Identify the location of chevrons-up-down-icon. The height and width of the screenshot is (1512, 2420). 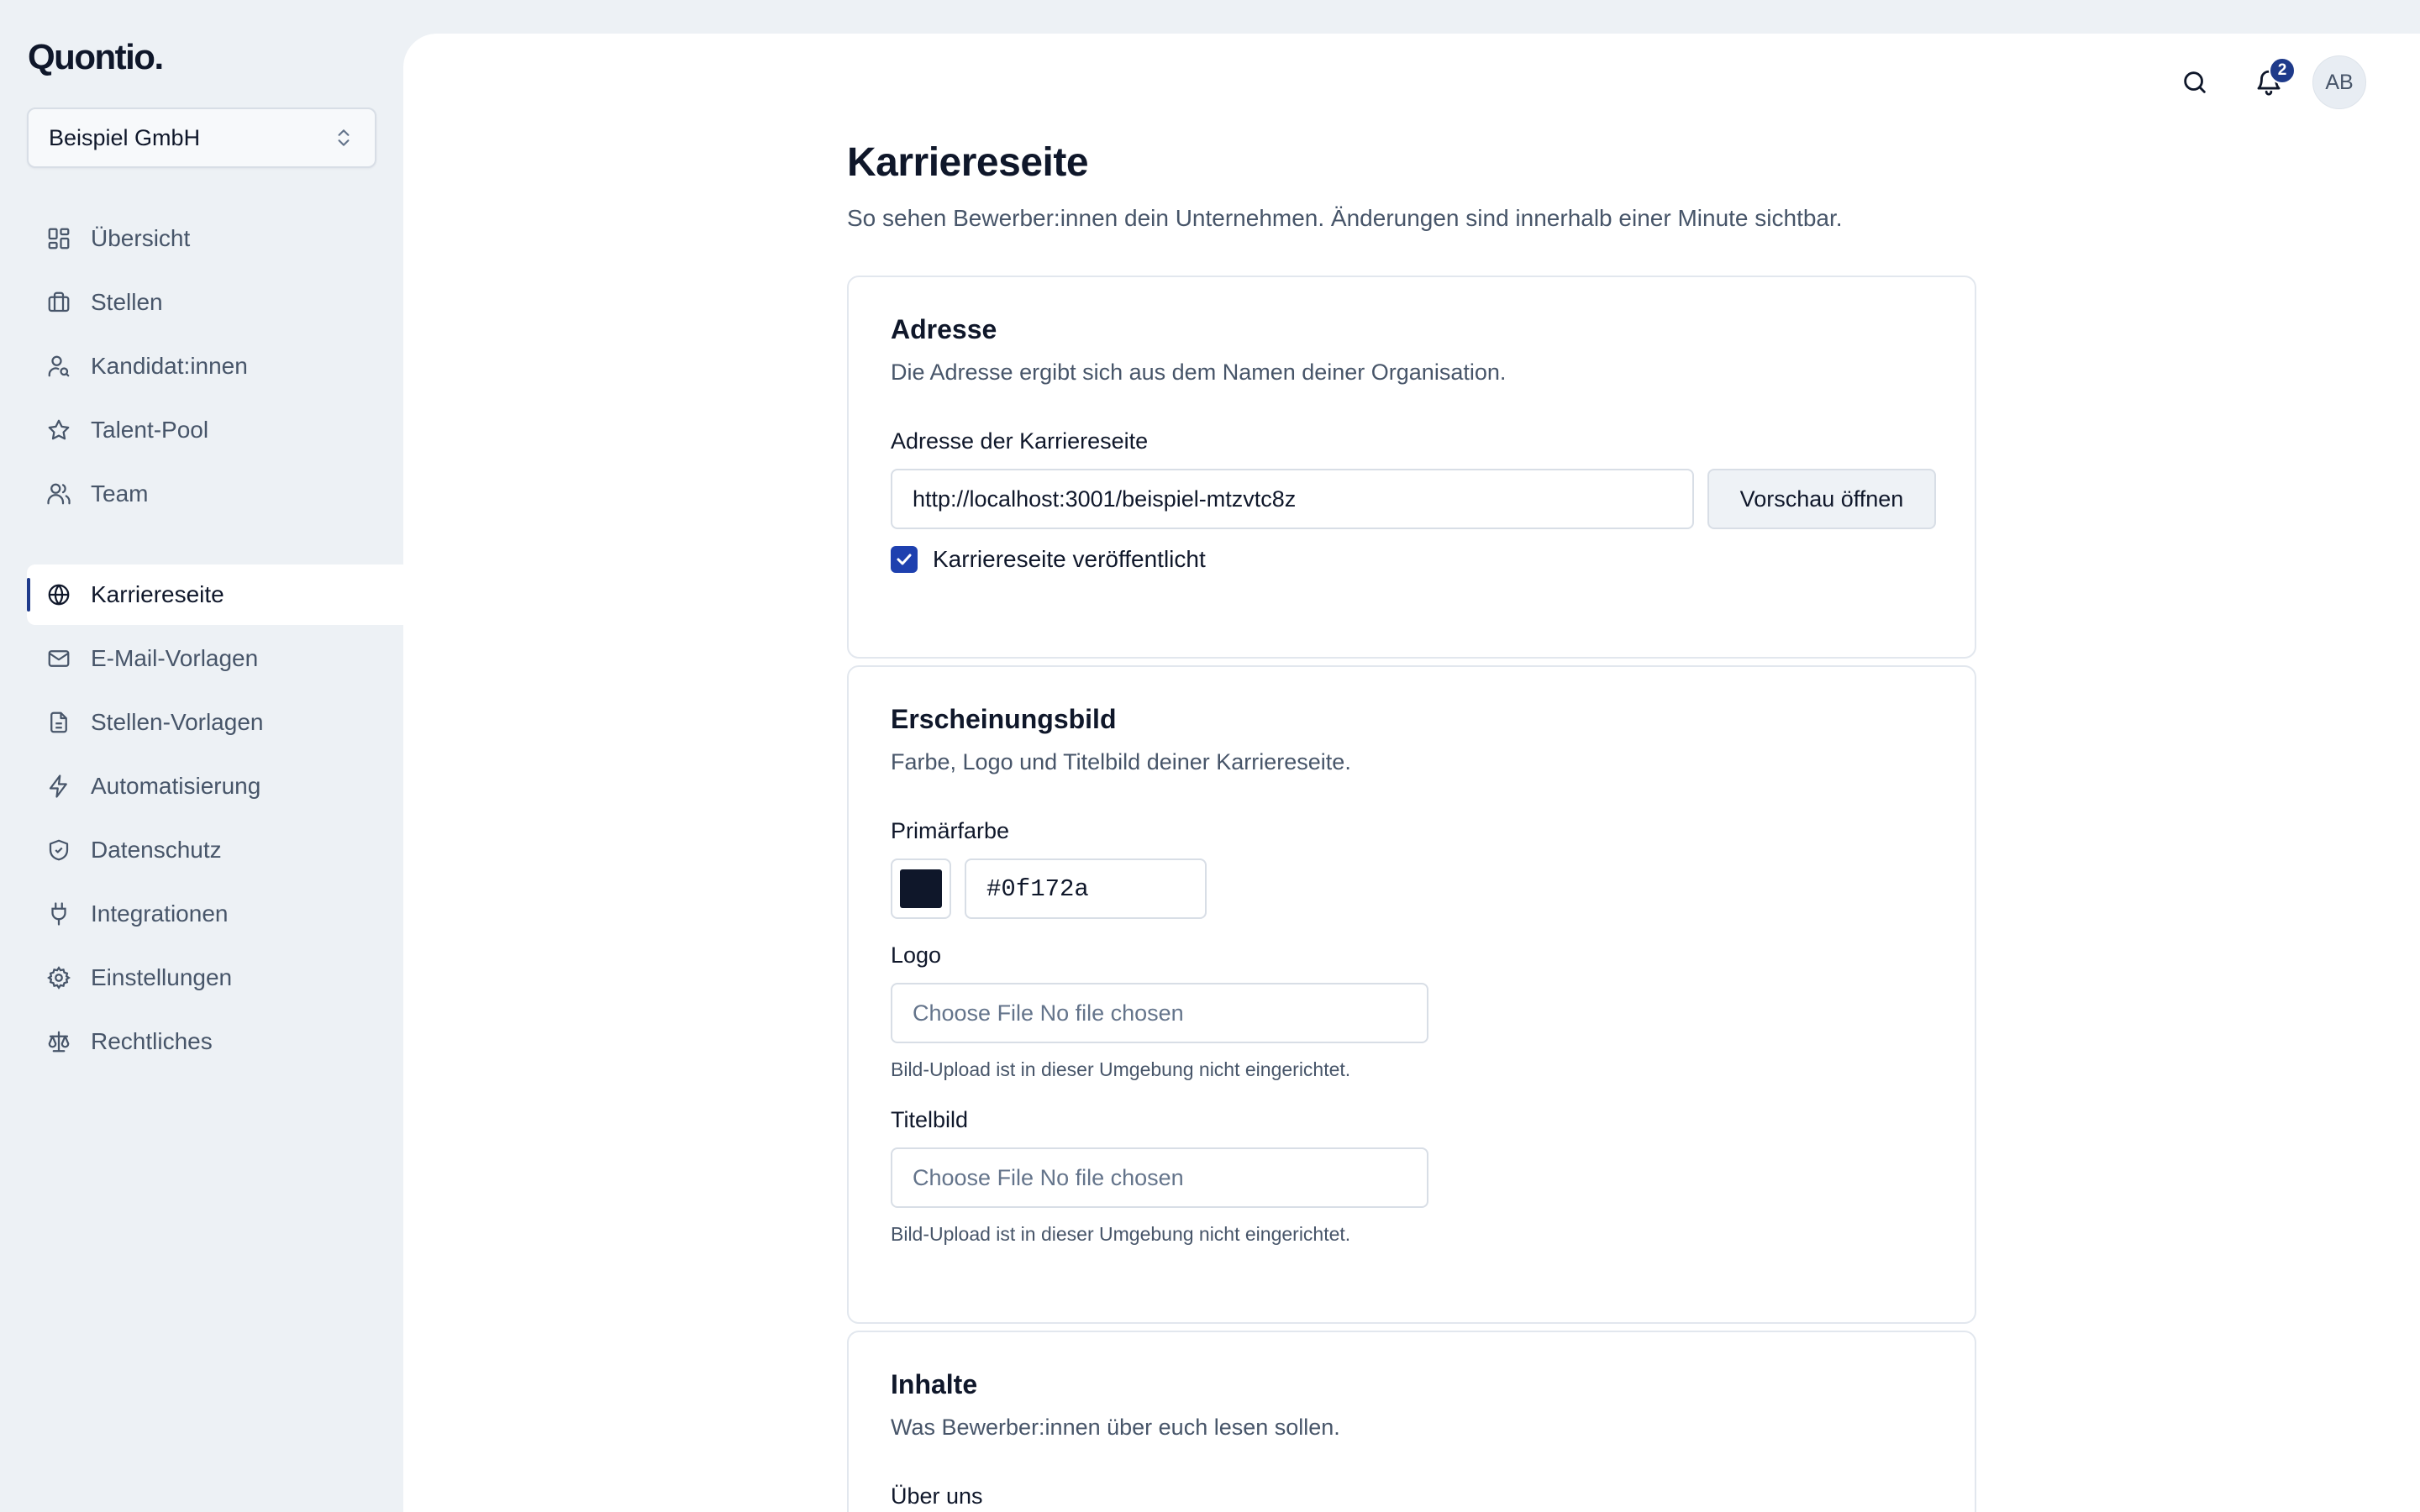
(344, 137).